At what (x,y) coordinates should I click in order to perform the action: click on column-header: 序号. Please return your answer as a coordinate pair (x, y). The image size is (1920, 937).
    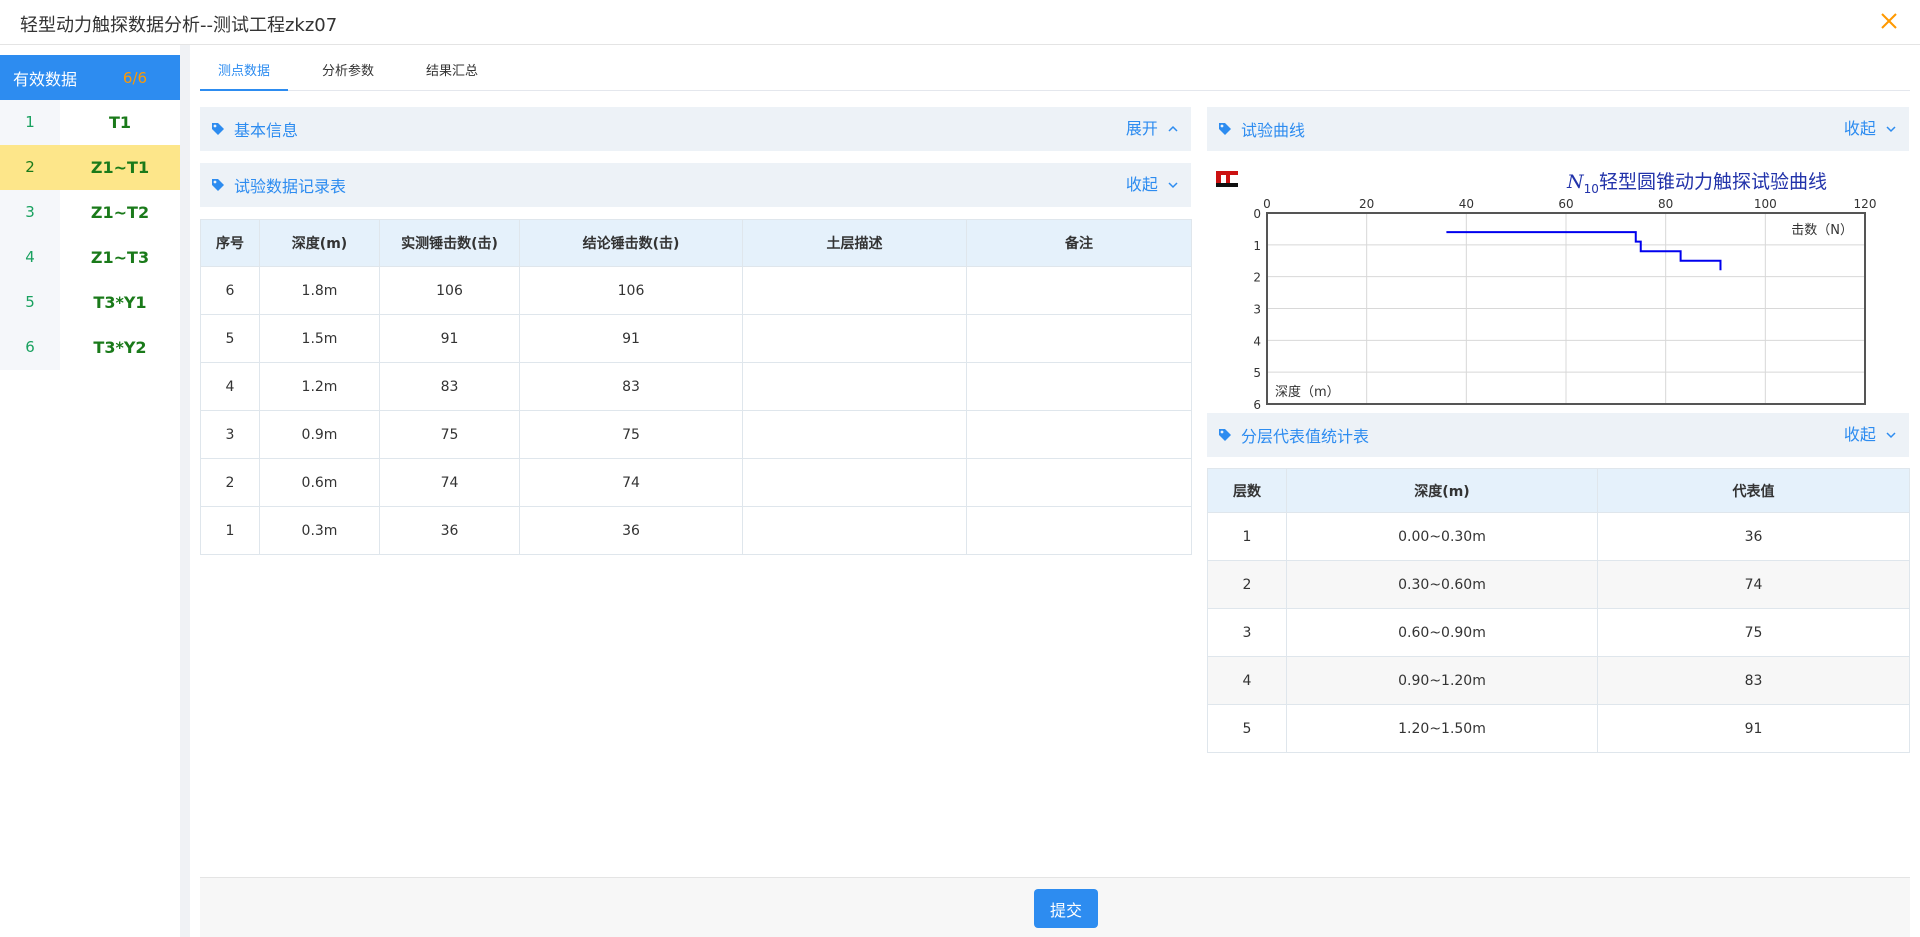
    Looking at the image, I should click on (230, 243).